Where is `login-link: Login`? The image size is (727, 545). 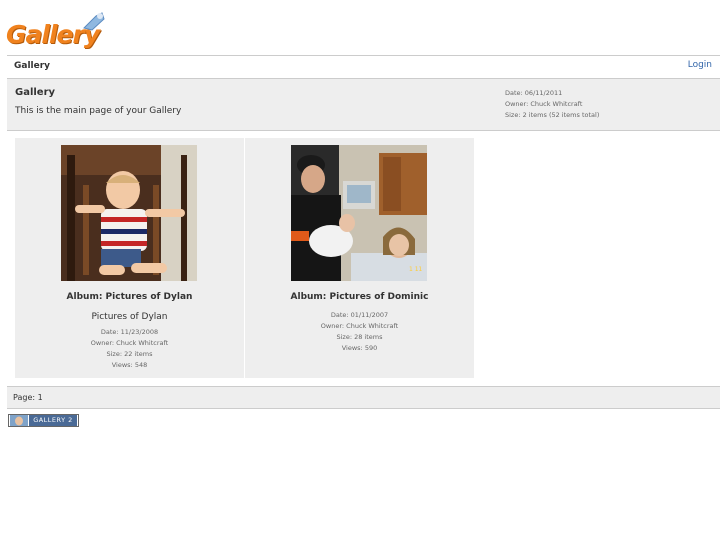
login-link: Login is located at coordinates (700, 65).